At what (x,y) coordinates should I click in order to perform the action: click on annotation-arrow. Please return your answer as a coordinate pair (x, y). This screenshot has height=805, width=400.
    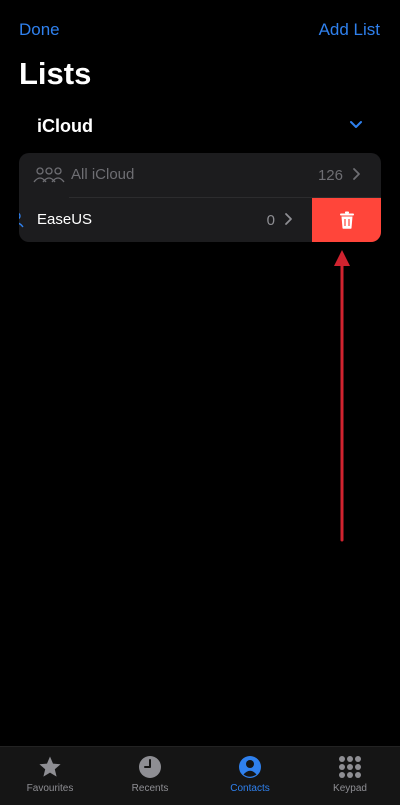
    Looking at the image, I should click on (342, 396).